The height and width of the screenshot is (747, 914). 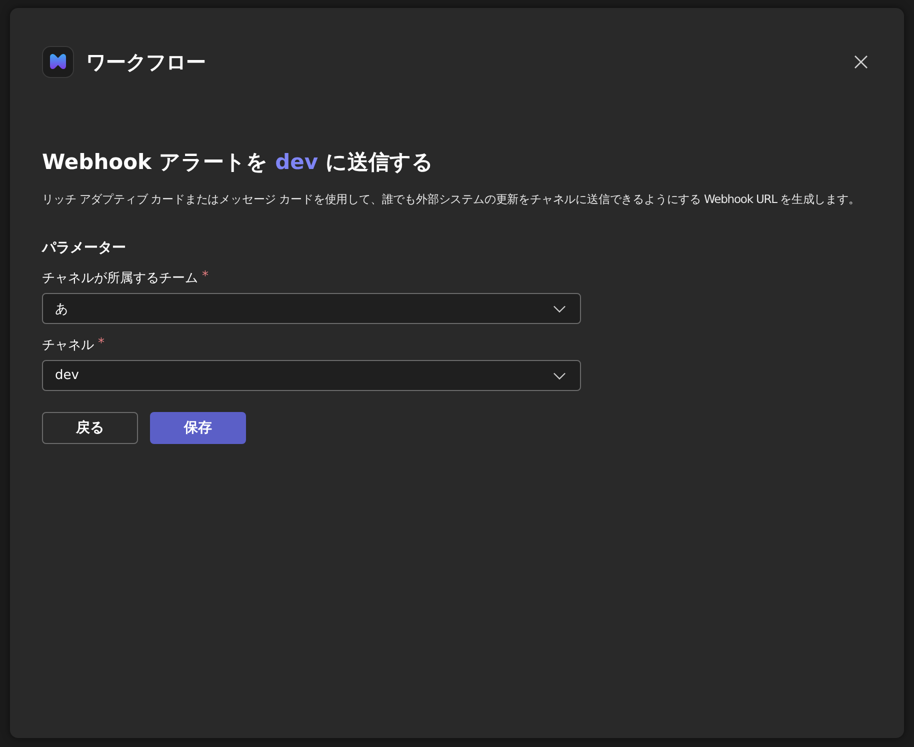 I want to click on dropdown: あ, so click(x=311, y=308).